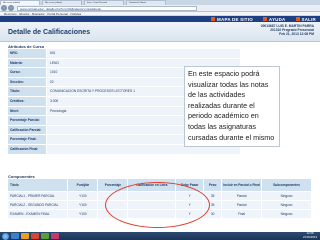 Image resolution: width=320 pixels, height=240 pixels. Describe the element at coordinates (15, 236) in the screenshot. I see `explorer-icon` at that location.